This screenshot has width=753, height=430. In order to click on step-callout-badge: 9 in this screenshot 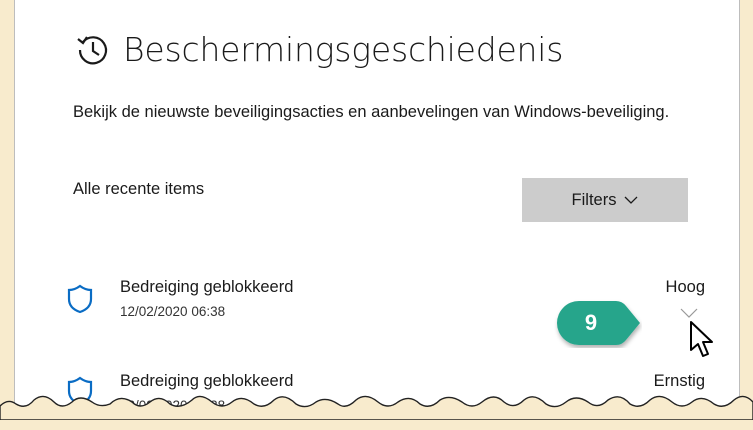, I will do `click(598, 323)`.